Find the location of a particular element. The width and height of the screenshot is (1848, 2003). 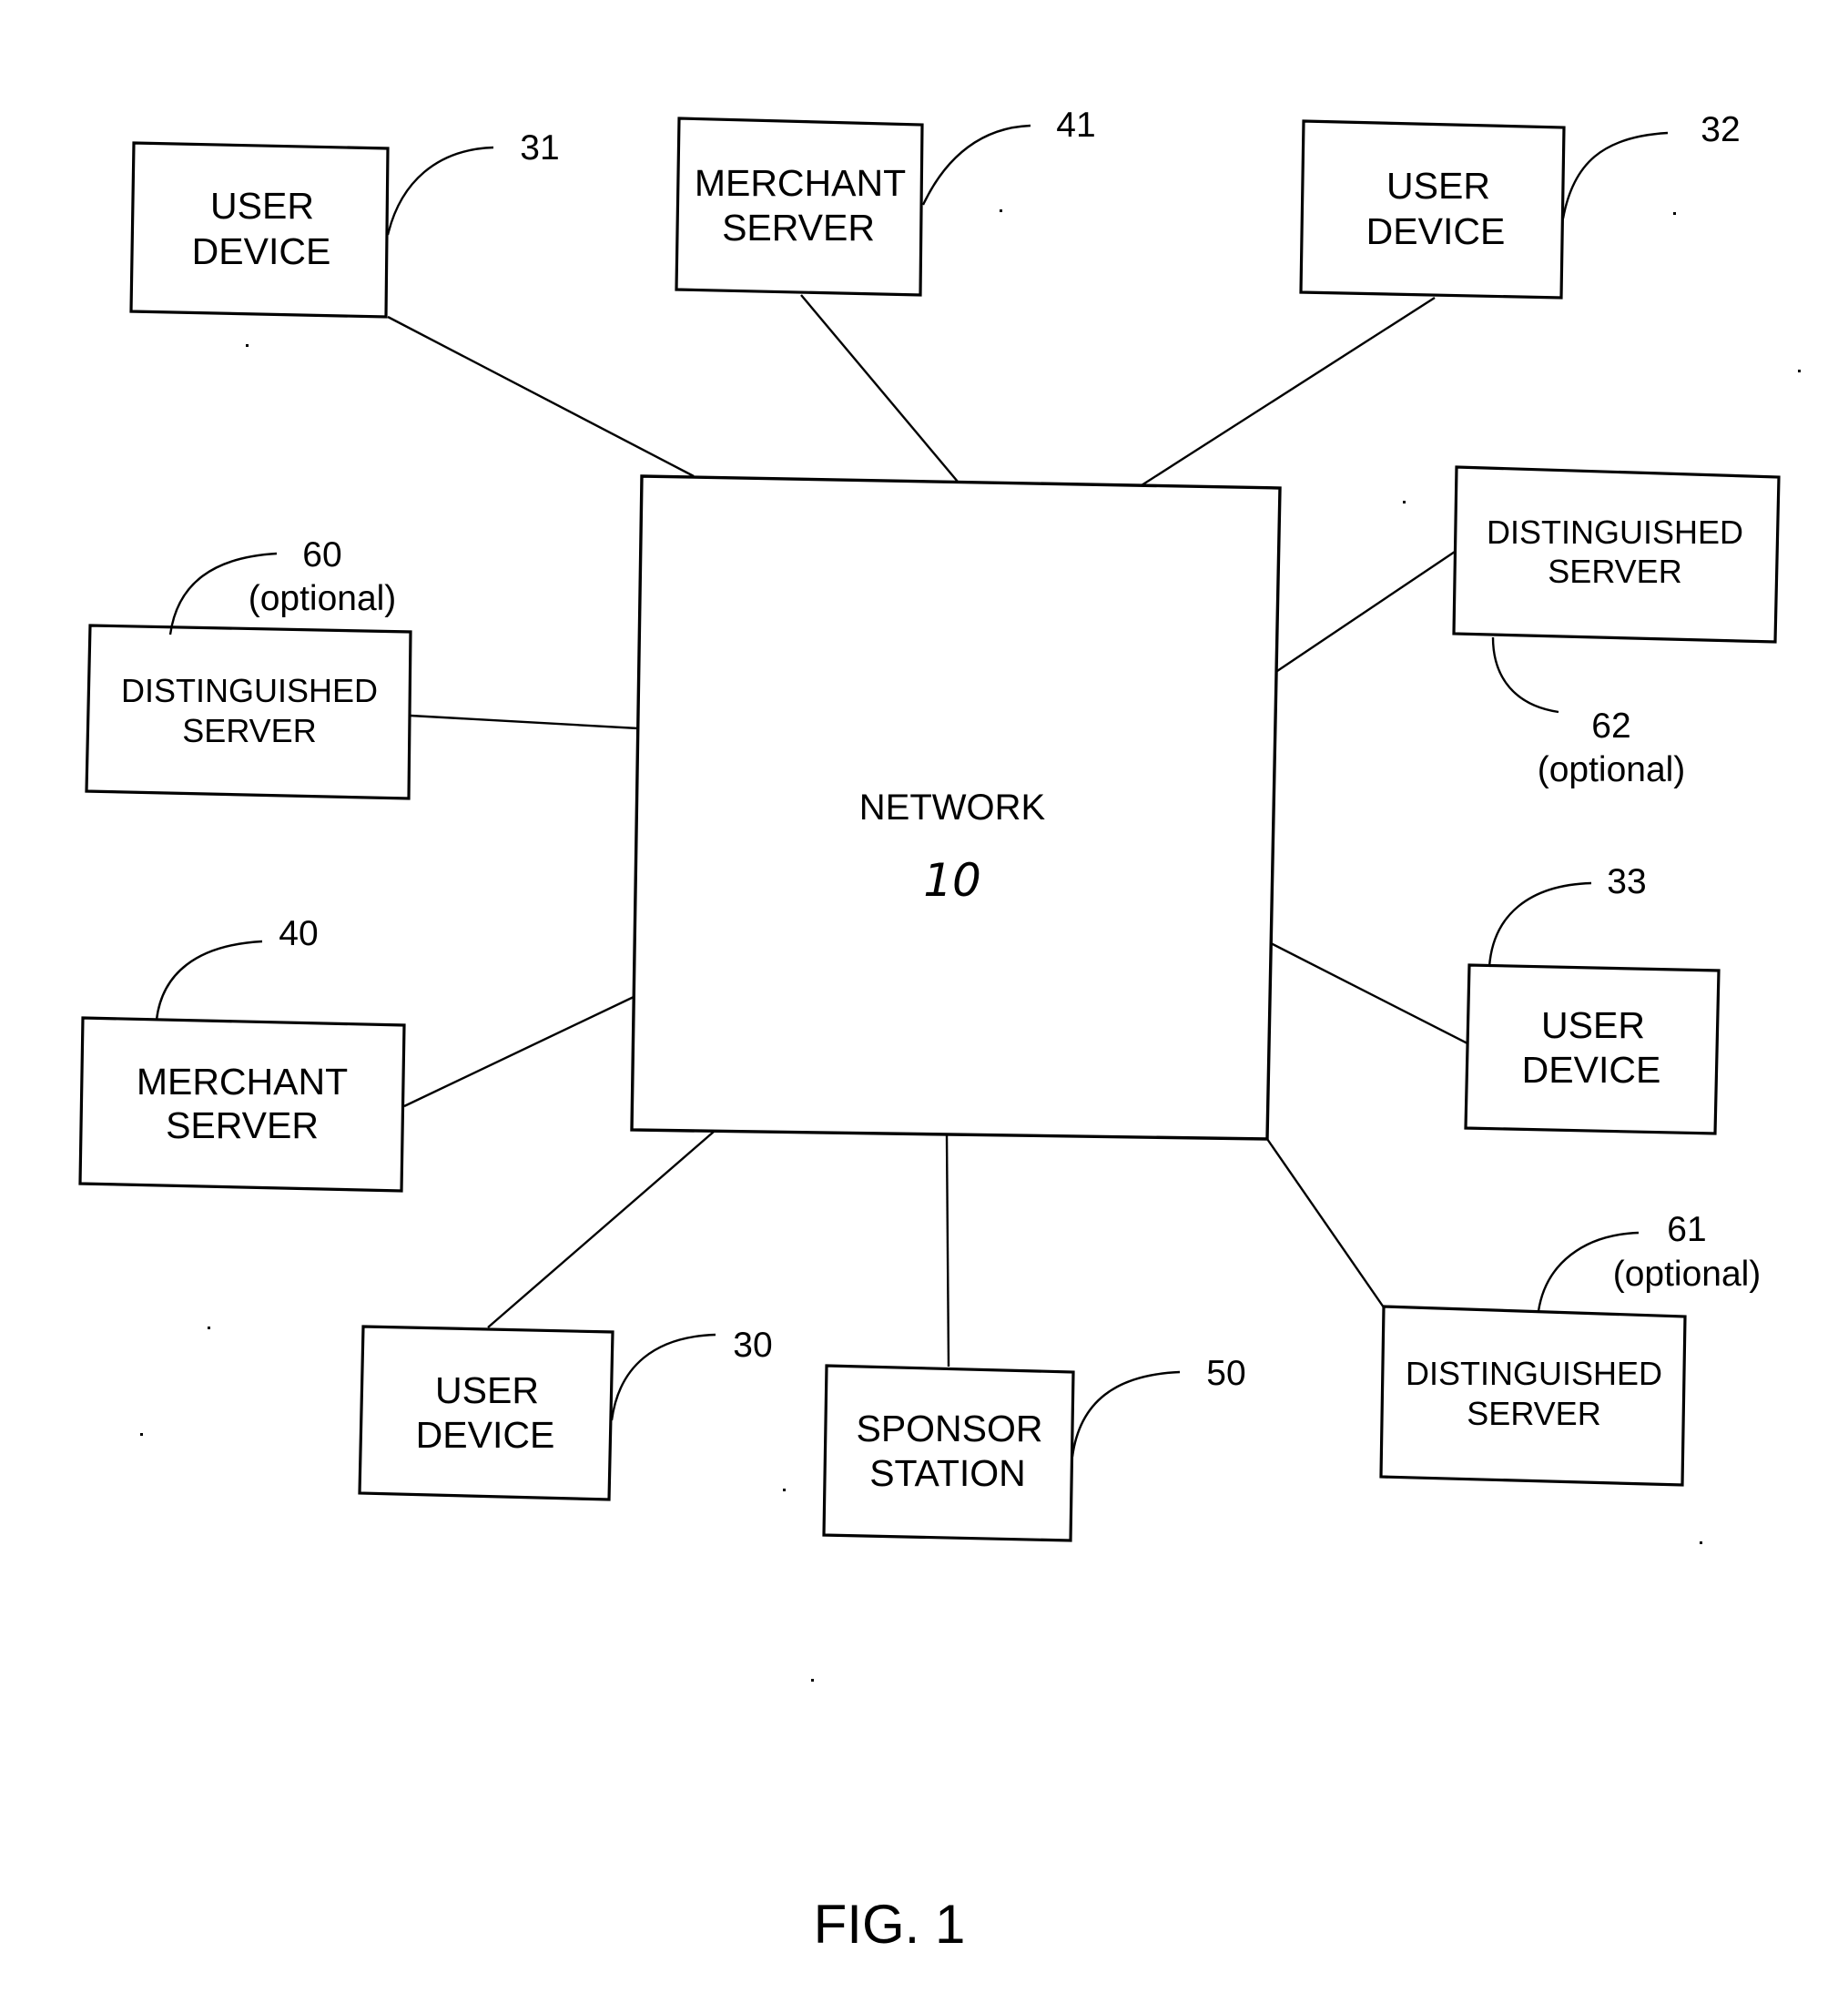

user-device-31-leader is located at coordinates (440, 191).